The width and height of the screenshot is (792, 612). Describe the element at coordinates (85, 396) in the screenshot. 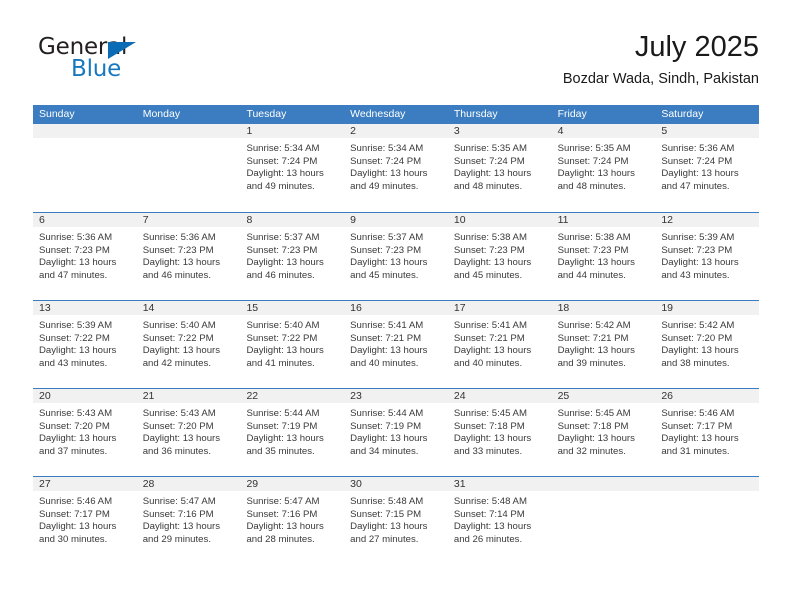

I see `day-number-band: 20` at that location.